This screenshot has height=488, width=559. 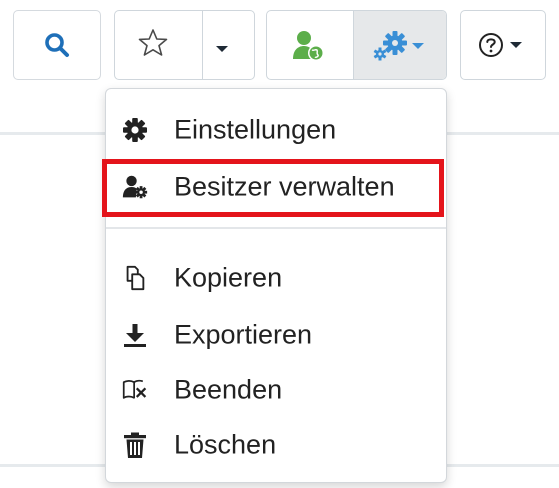 I want to click on divider, so click(x=202, y=45).